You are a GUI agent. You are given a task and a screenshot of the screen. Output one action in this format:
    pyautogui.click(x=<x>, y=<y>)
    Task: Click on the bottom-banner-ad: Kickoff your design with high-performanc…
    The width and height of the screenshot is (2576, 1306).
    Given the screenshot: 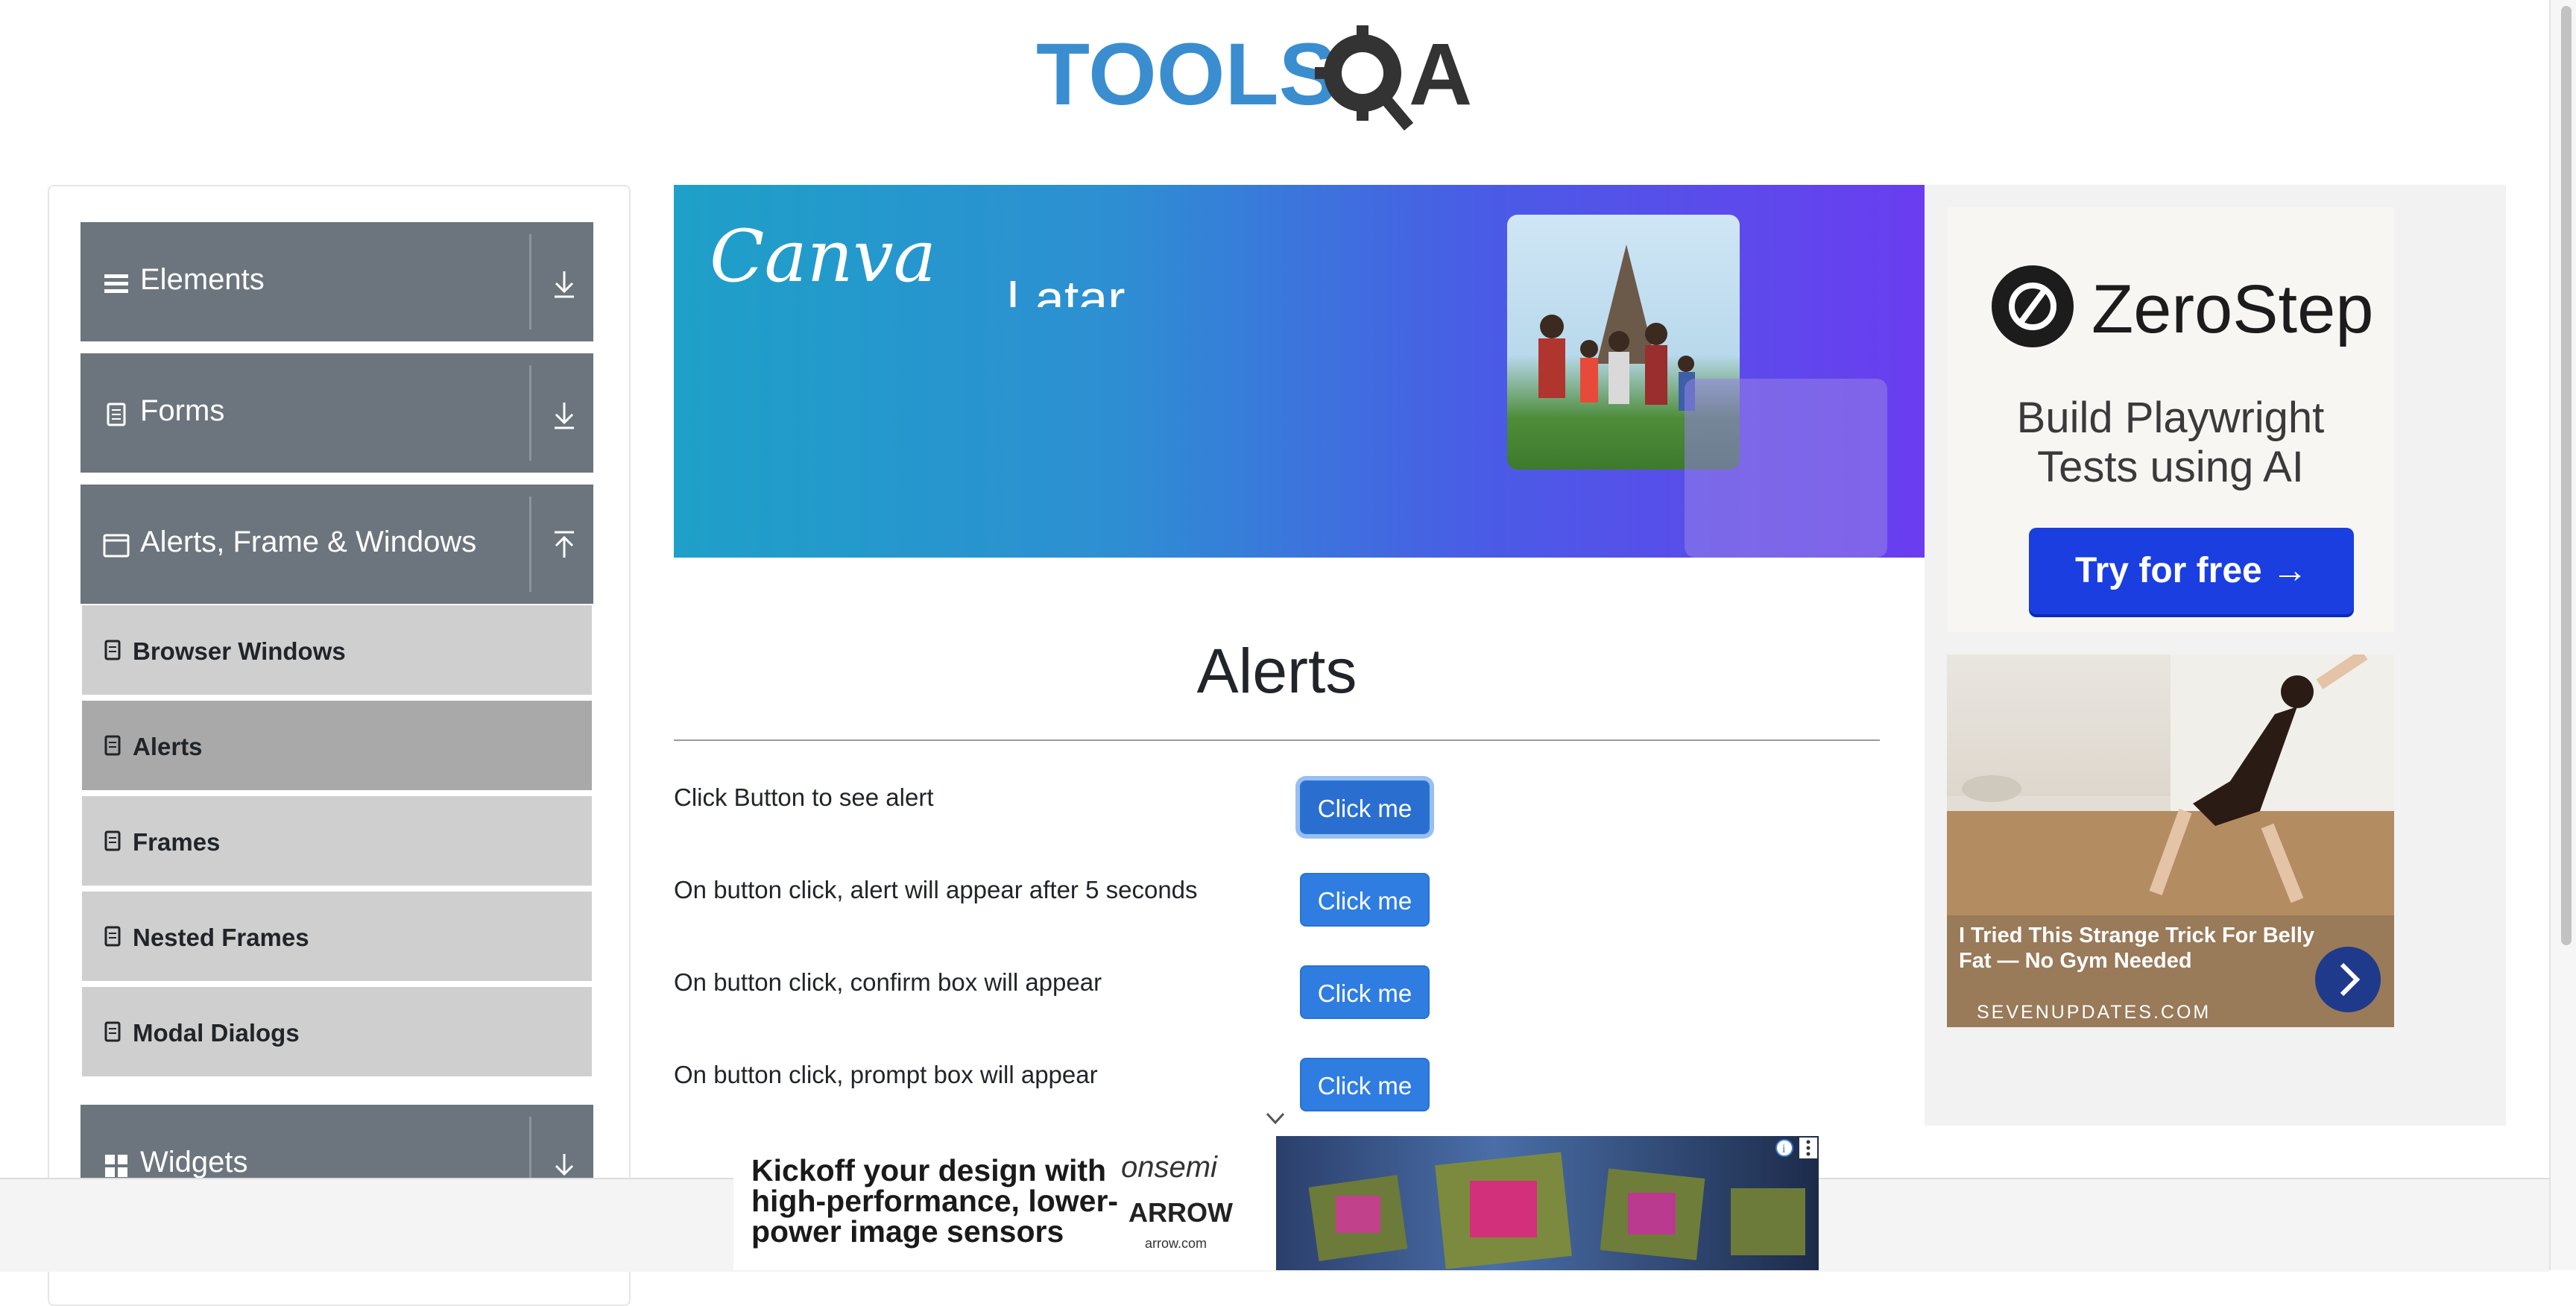 What is the action you would take?
    pyautogui.click(x=1276, y=1203)
    